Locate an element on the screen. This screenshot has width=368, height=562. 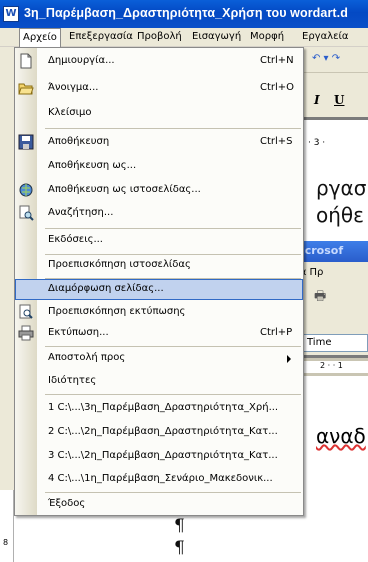
left-toolbar-strip is located at coordinates (7, 268).